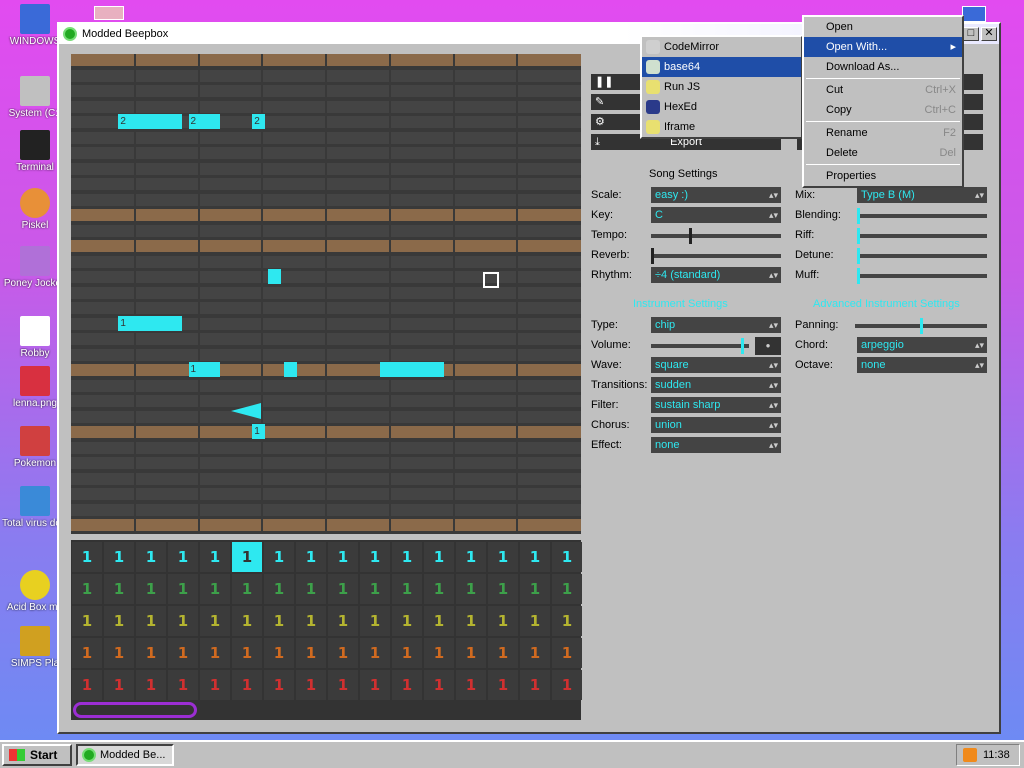 This screenshot has width=1024, height=768. I want to click on scale-select: easy :) ▴▾, so click(716, 195).